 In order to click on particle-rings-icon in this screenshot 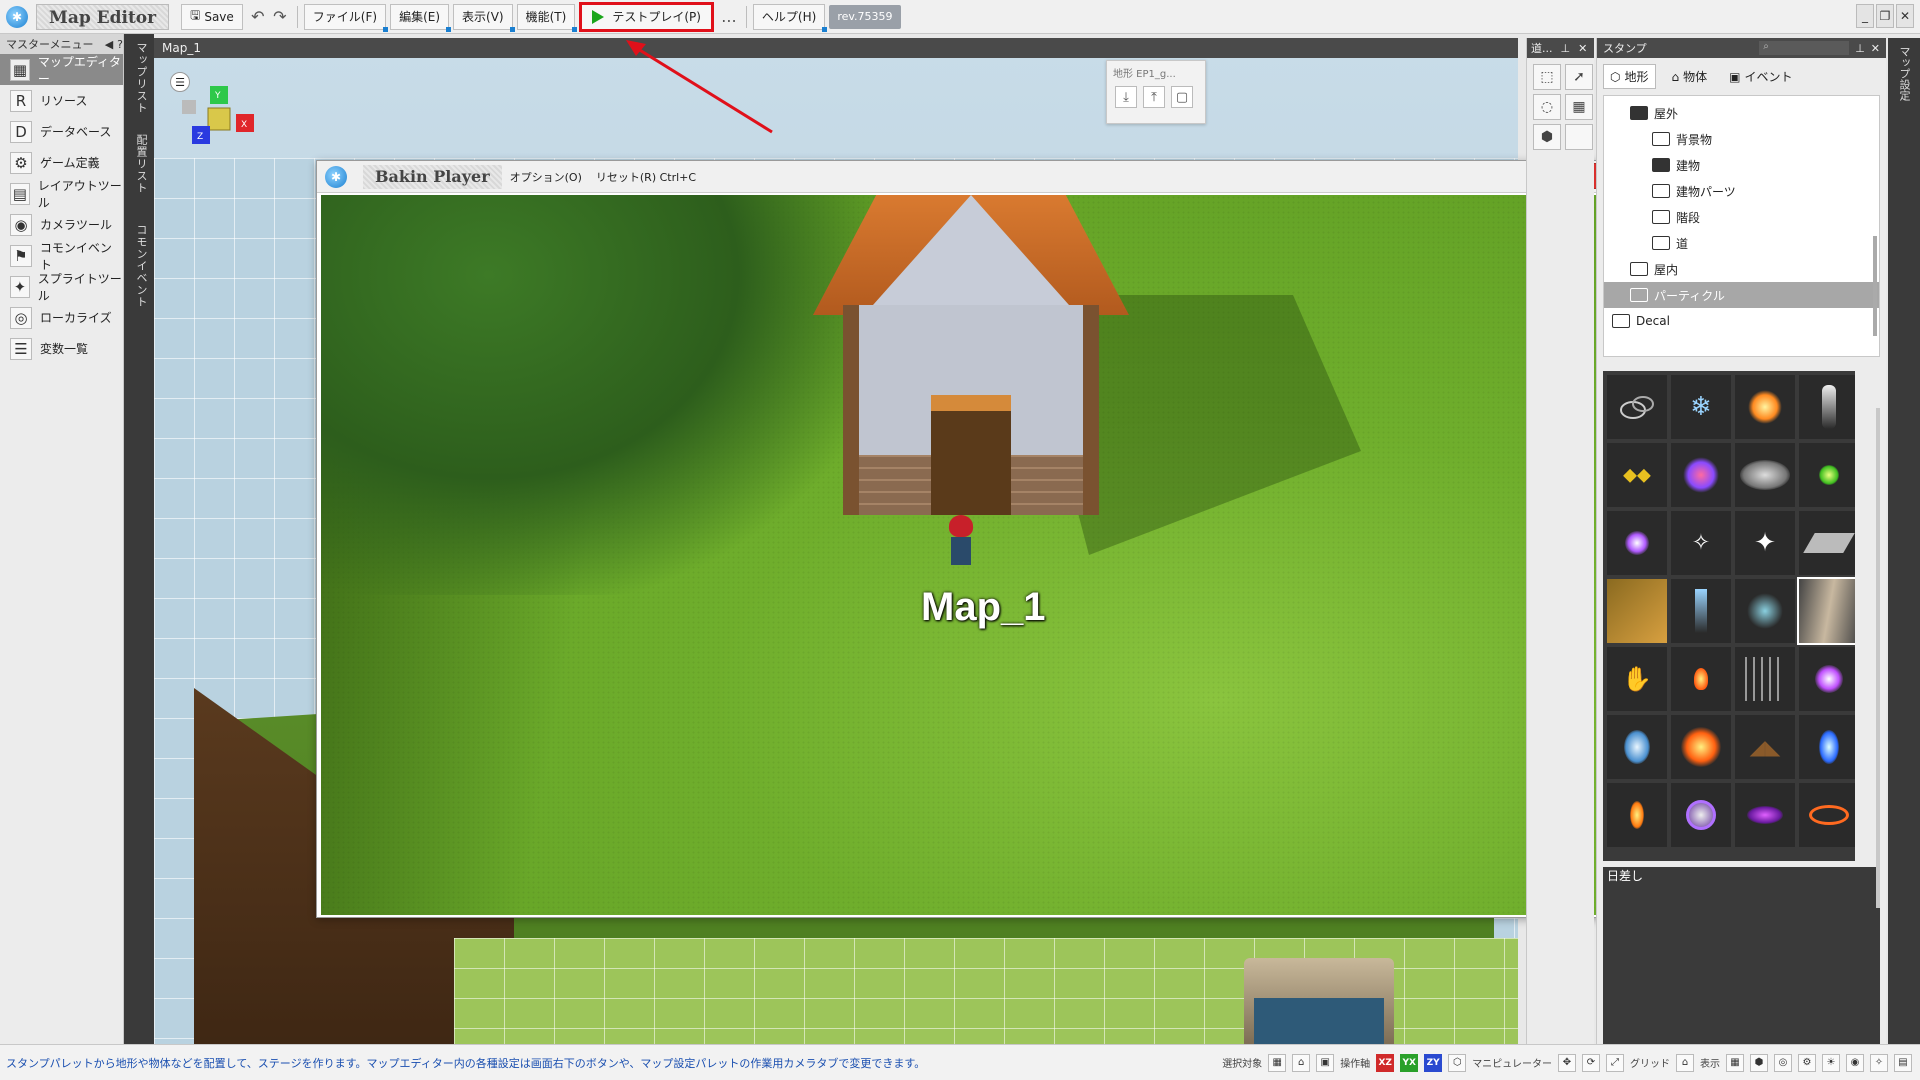, I will do `click(1637, 407)`.